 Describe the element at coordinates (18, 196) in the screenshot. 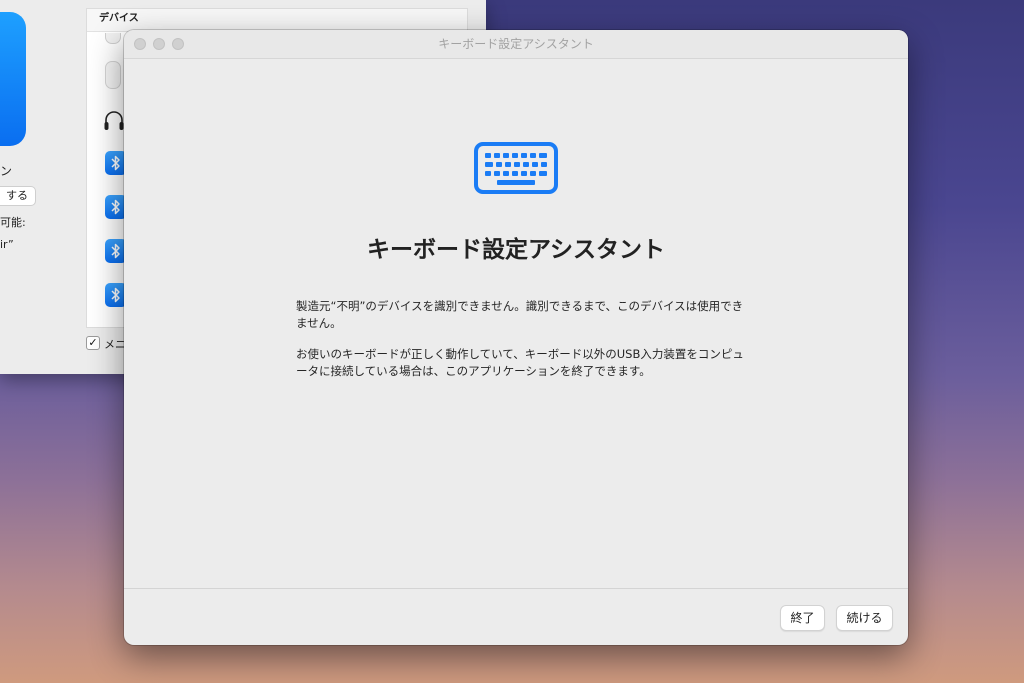

I see `bluetooth-toggle-button: する` at that location.